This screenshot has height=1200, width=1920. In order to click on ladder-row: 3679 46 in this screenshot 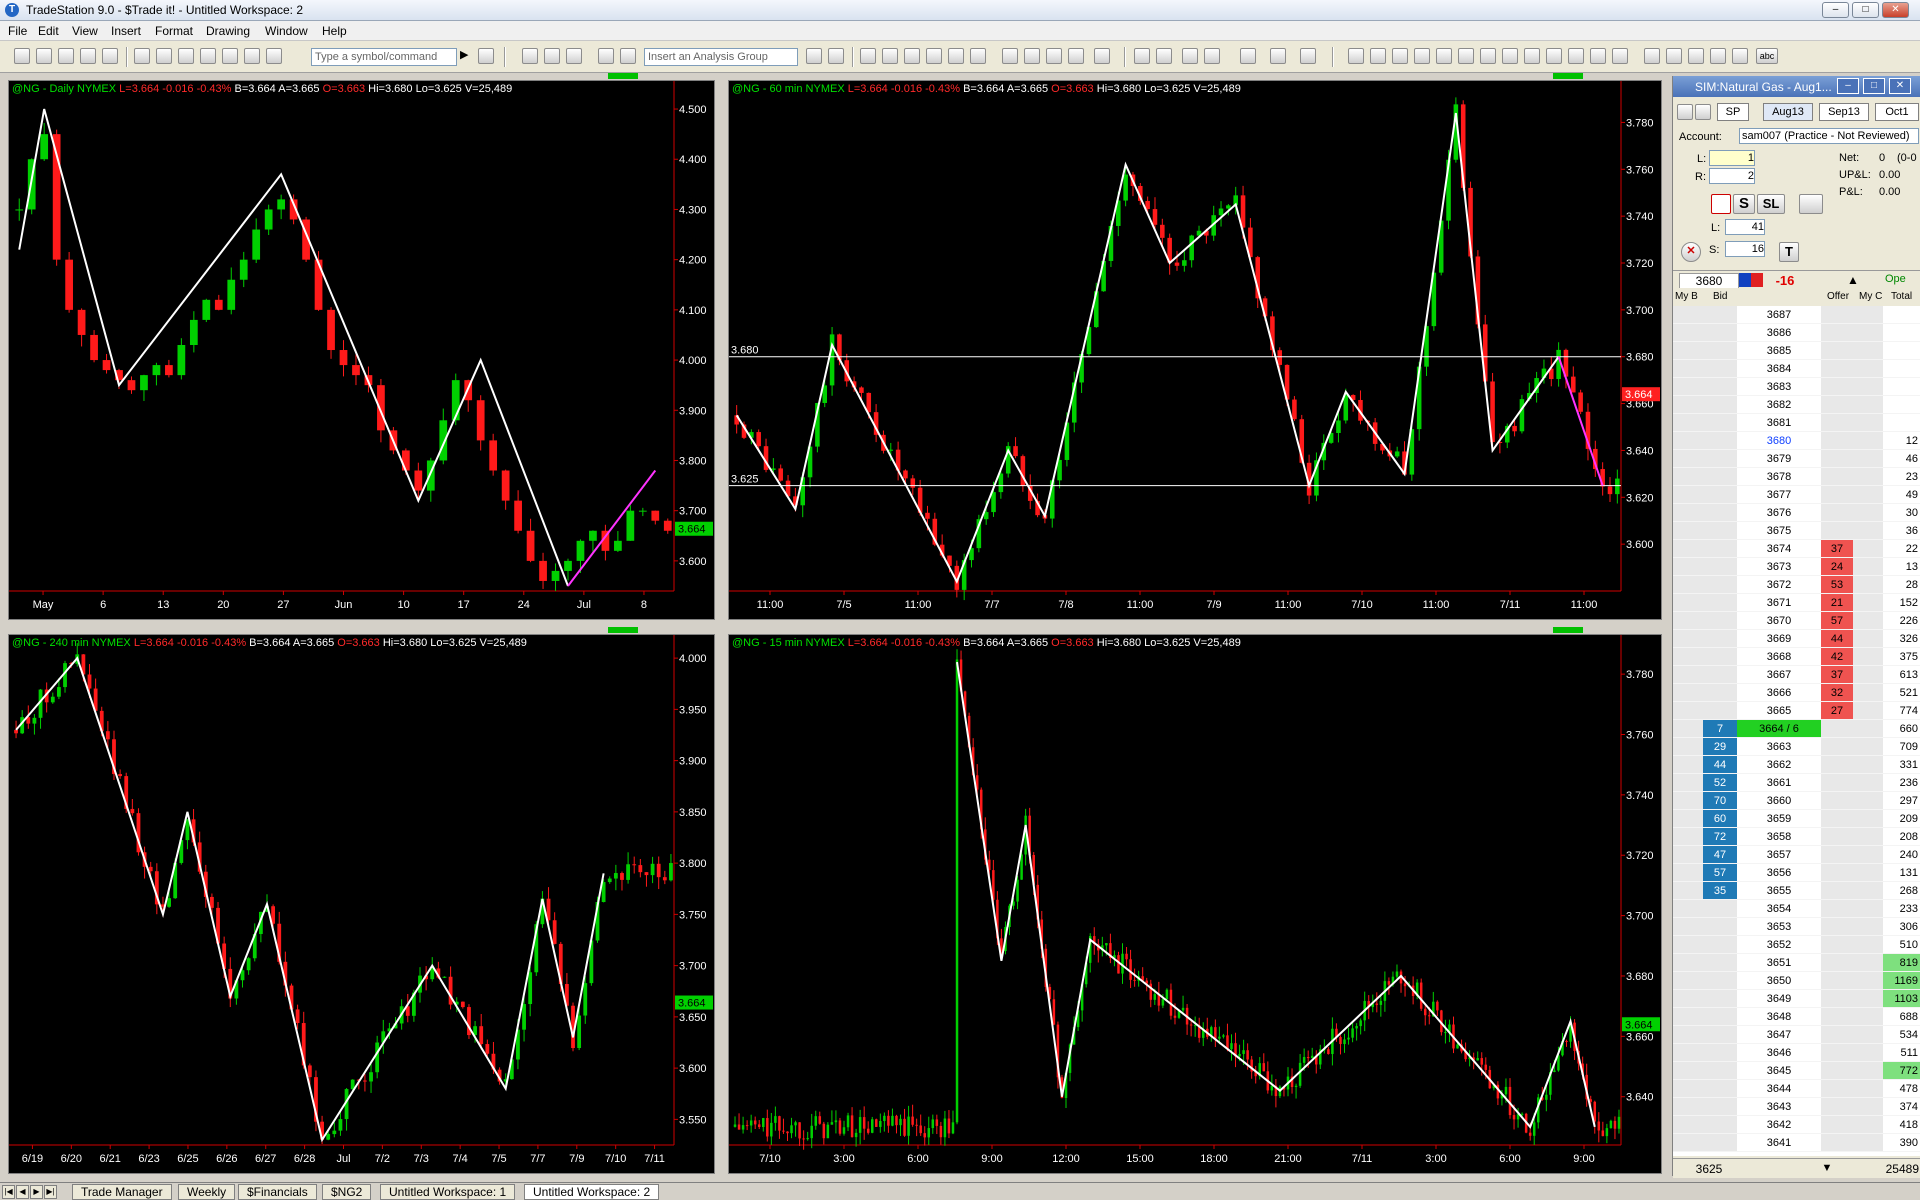, I will do `click(1796, 459)`.